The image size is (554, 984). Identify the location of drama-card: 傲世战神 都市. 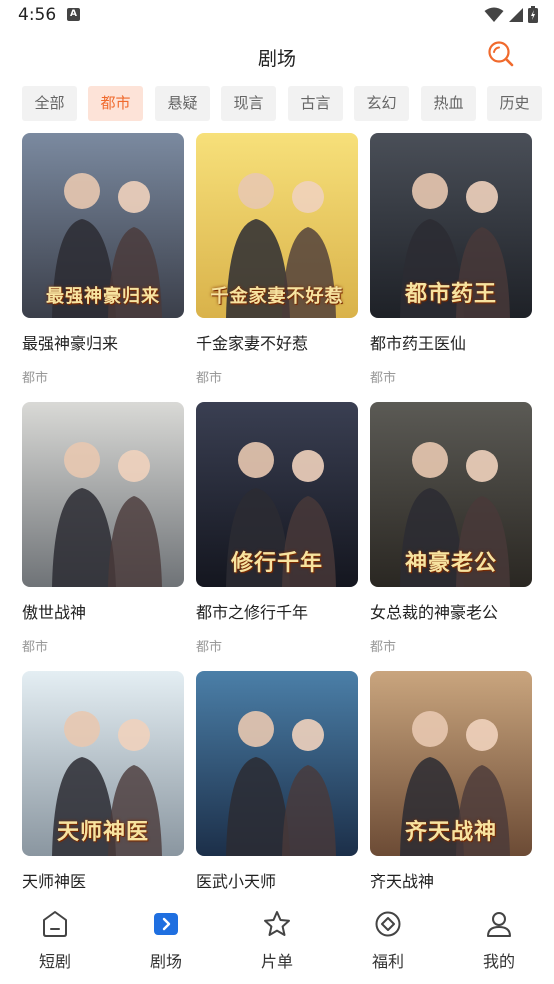
(103, 528).